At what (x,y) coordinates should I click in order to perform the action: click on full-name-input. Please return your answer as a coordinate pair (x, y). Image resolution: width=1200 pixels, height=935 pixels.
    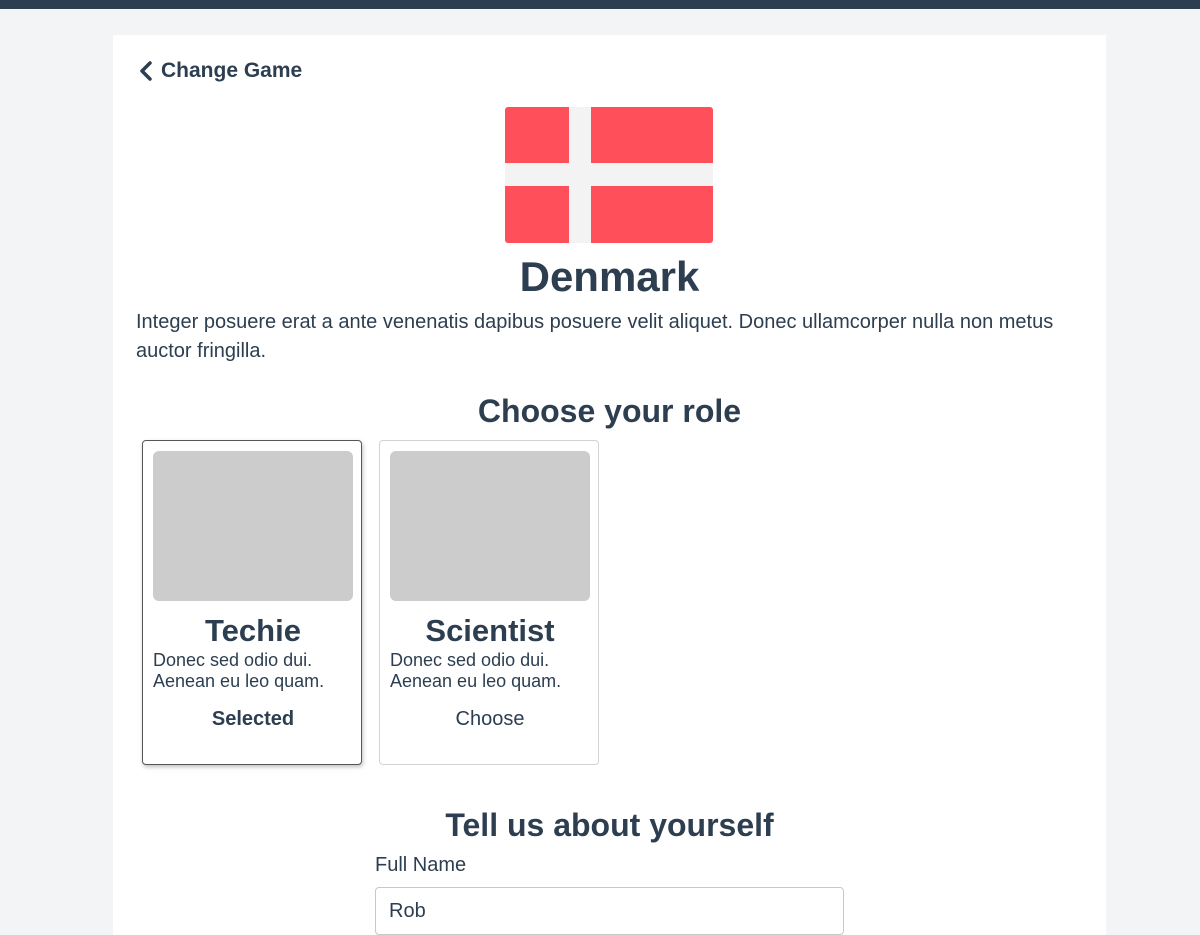
    Looking at the image, I should click on (609, 911).